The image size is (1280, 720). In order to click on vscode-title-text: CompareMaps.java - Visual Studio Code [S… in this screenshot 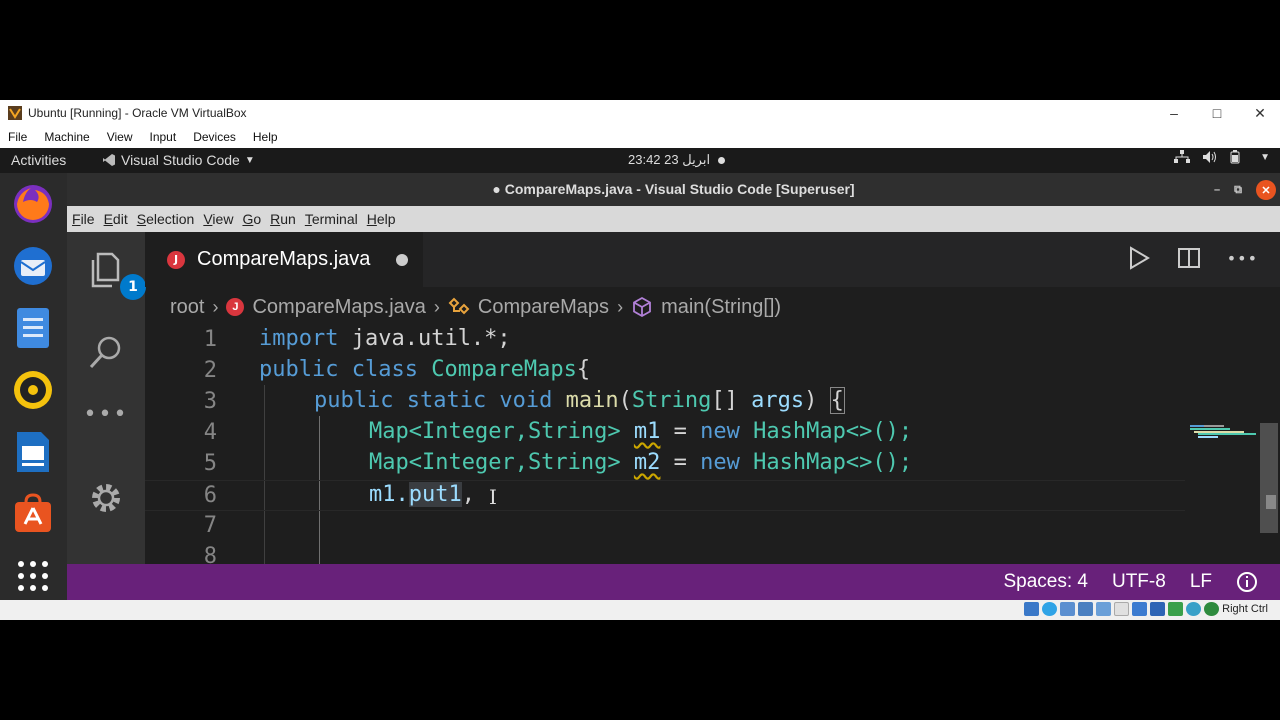, I will do `click(679, 189)`.